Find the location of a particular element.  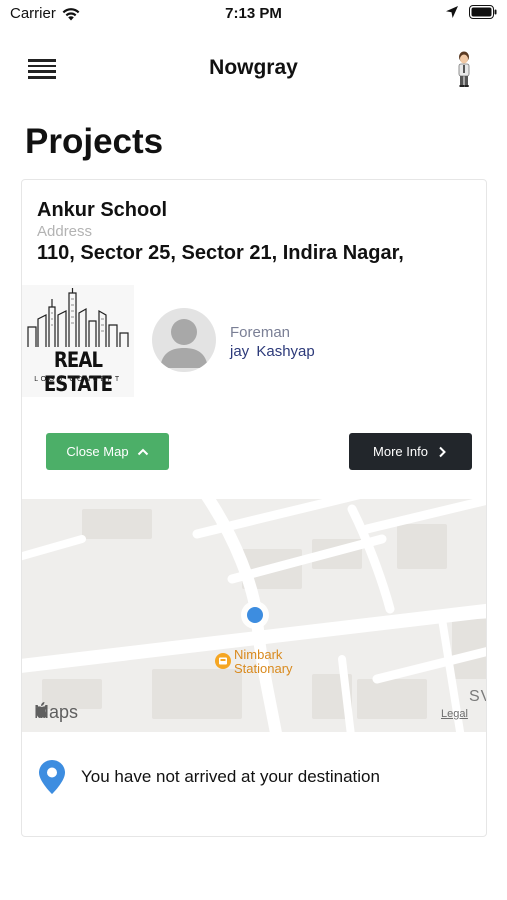

logo-subtitle: LOGO CONCEPT is located at coordinates (78, 379).